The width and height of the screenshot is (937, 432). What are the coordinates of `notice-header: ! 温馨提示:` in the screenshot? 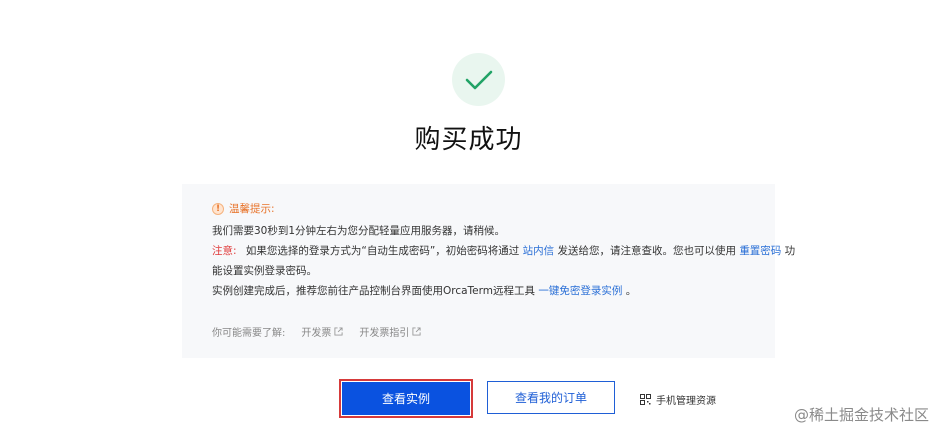 It's located at (243, 208).